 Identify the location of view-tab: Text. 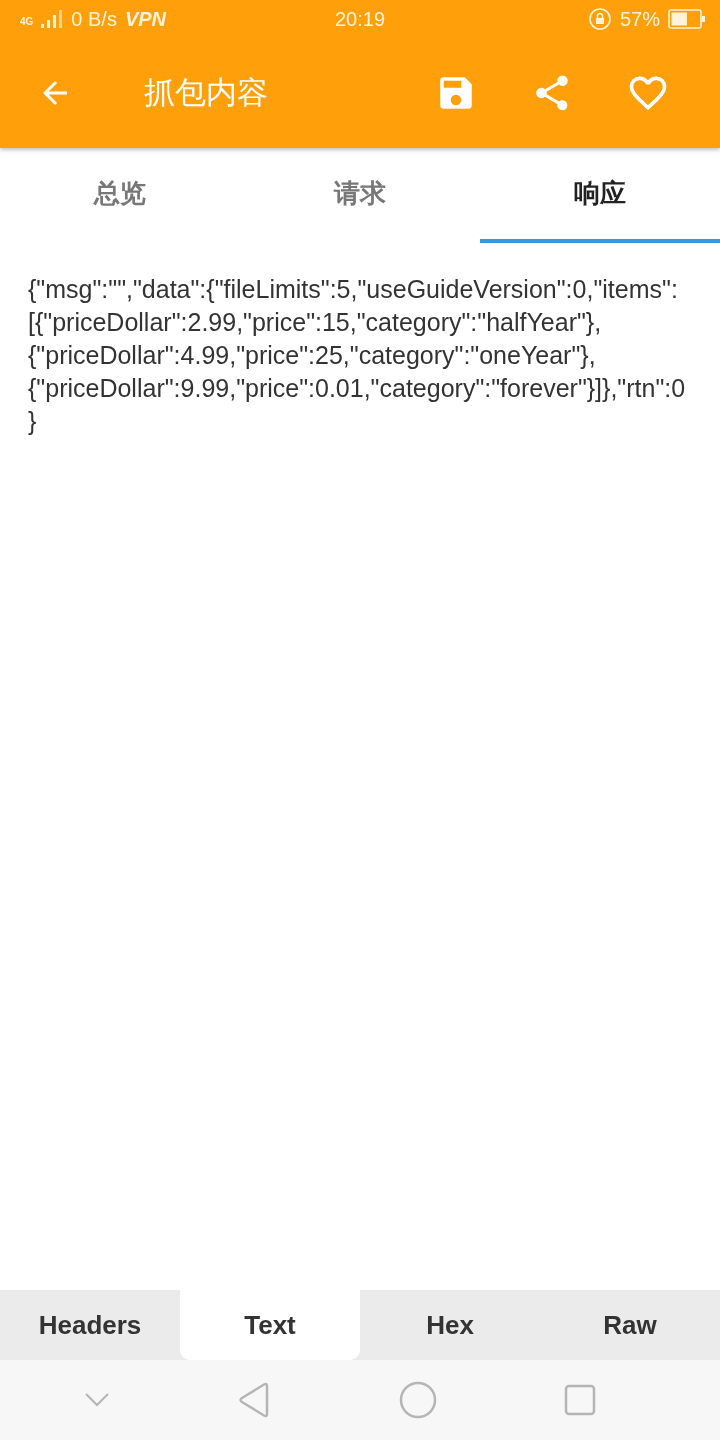
(270, 1325).